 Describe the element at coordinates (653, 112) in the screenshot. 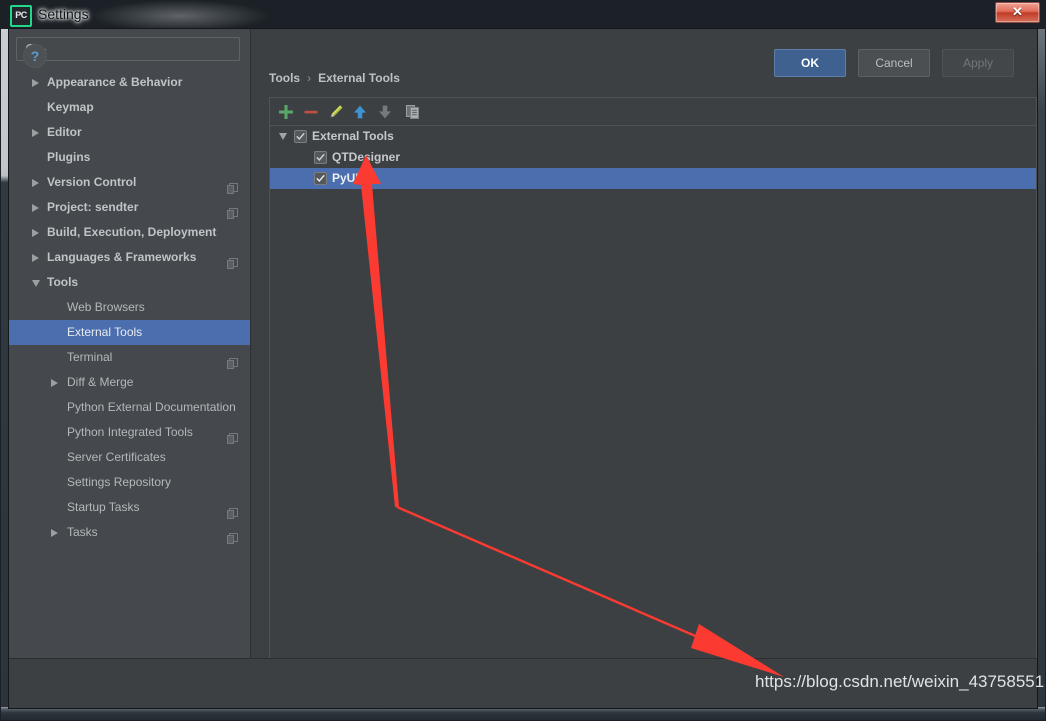

I see `external-tools-toolbar` at that location.